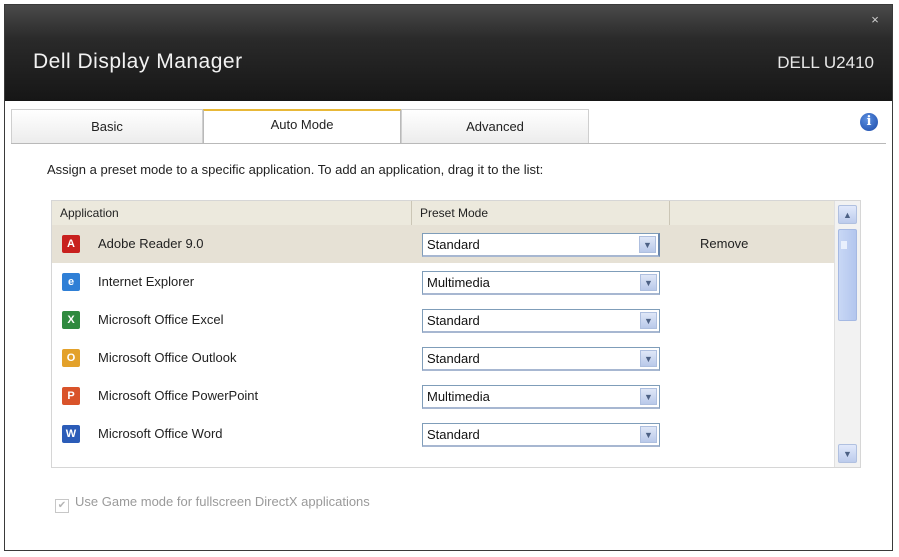  Describe the element at coordinates (71, 358) in the screenshot. I see `outlook-icon: O` at that location.